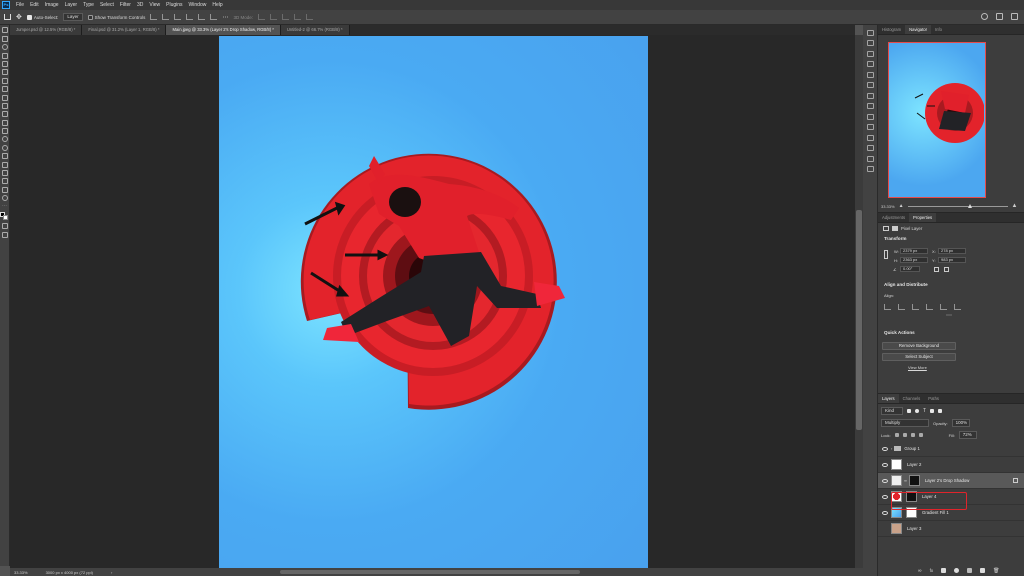 This screenshot has width=1024, height=576. I want to click on align-top-icon, so click(154, 17).